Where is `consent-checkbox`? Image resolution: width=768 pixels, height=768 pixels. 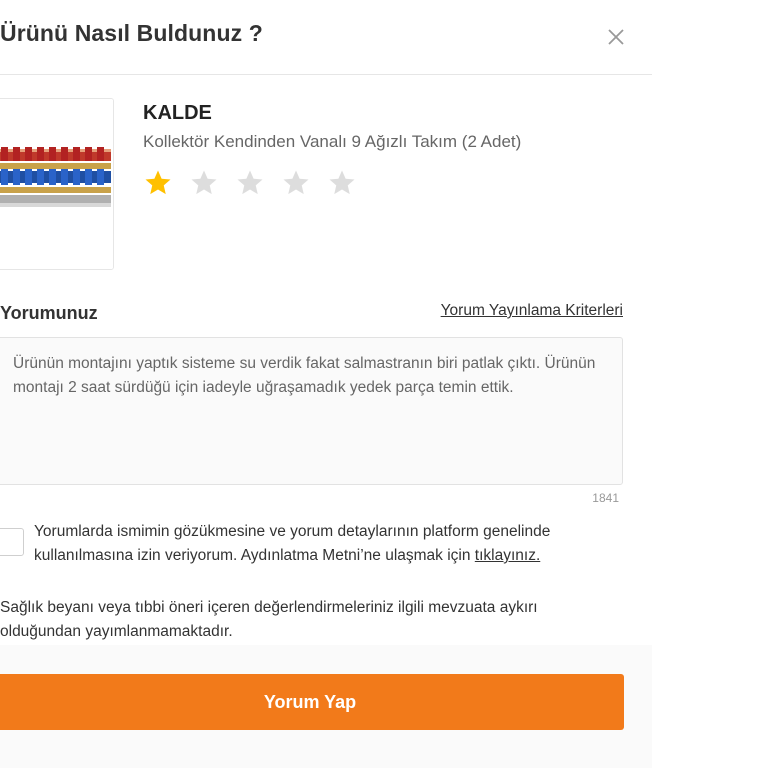 consent-checkbox is located at coordinates (12, 542).